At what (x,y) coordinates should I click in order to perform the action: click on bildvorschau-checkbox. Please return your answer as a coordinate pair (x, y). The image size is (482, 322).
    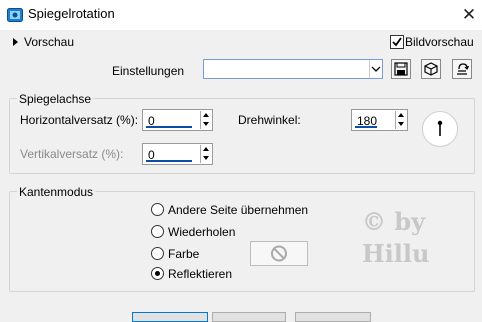
    Looking at the image, I should click on (397, 42).